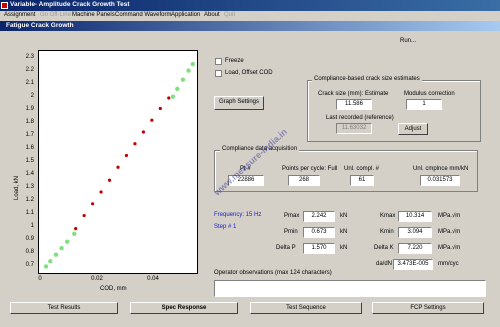 This screenshot has height=327, width=500. Describe the element at coordinates (212, 15) in the screenshot. I see `menu-about: About` at that location.